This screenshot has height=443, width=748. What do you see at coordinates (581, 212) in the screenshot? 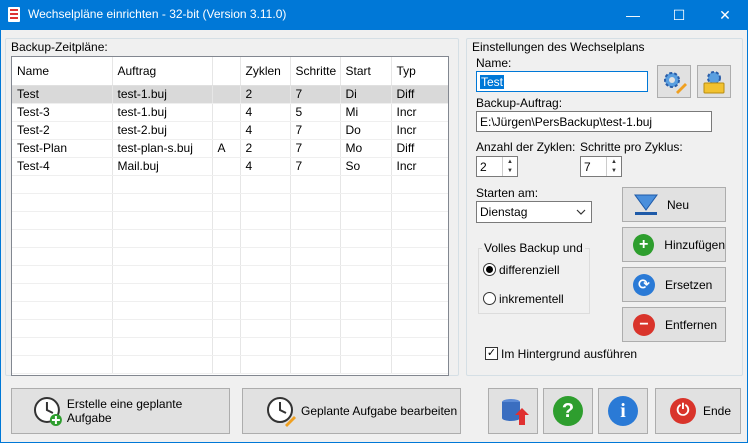
I see `chevron-down-icon` at bounding box center [581, 212].